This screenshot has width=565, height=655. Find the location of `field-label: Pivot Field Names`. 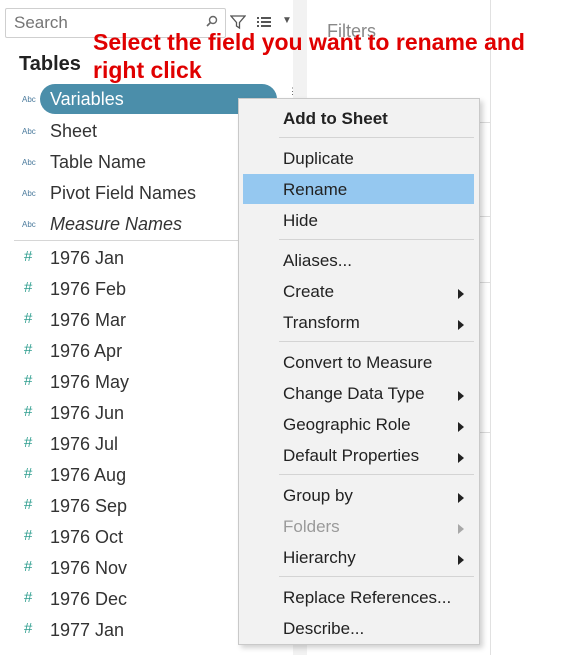

field-label: Pivot Field Names is located at coordinates (123, 193).